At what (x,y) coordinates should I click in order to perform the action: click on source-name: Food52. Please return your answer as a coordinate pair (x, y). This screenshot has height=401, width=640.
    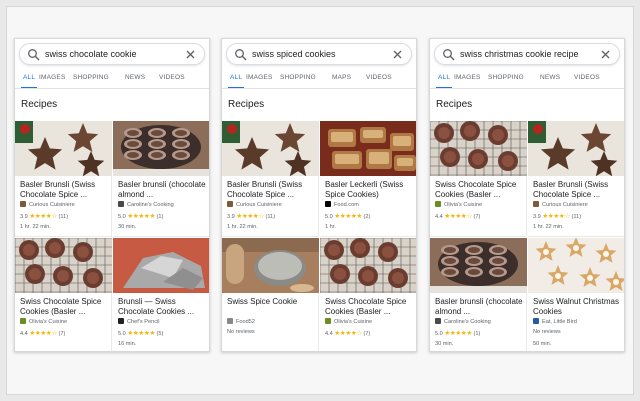
    Looking at the image, I should click on (245, 322).